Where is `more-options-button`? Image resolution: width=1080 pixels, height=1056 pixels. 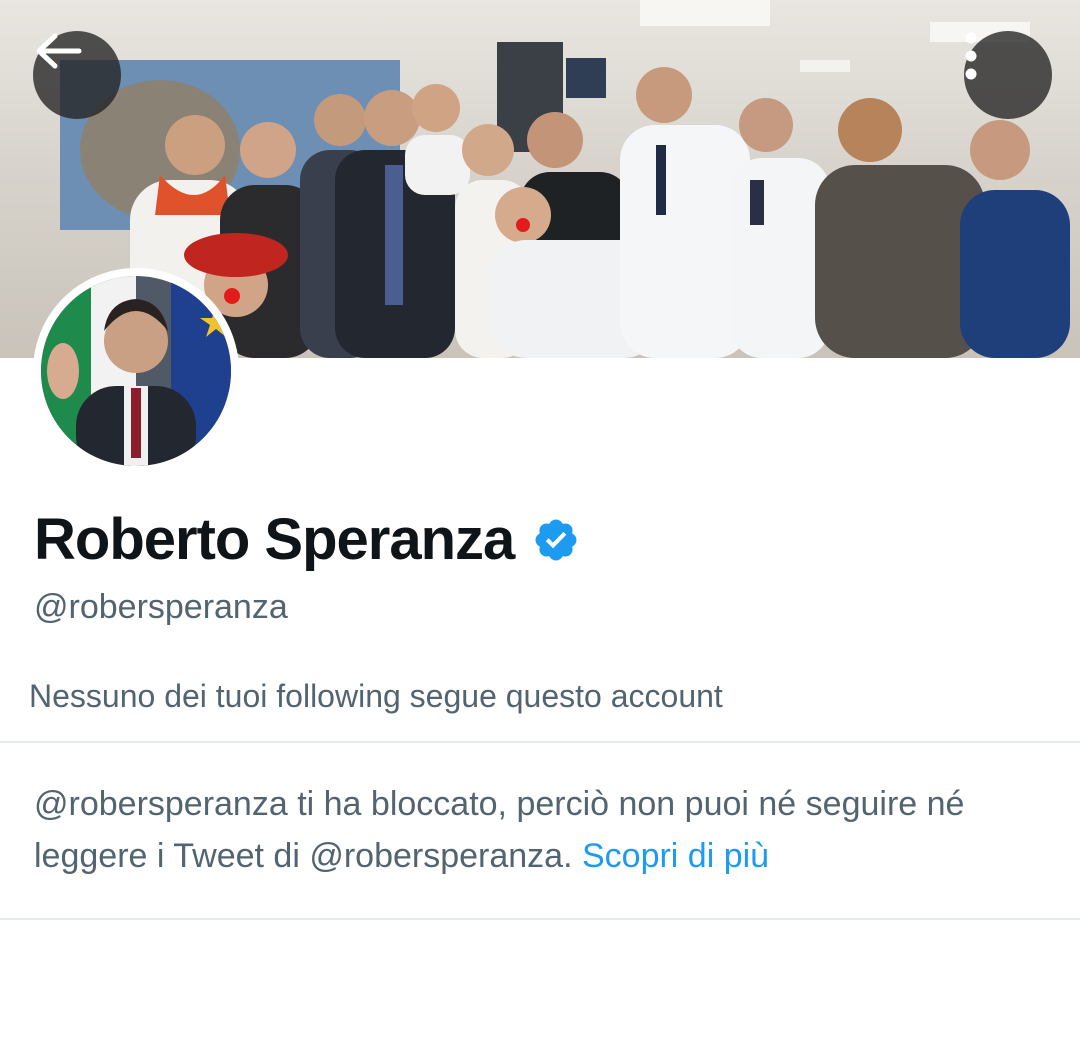
more-options-button is located at coordinates (1008, 75).